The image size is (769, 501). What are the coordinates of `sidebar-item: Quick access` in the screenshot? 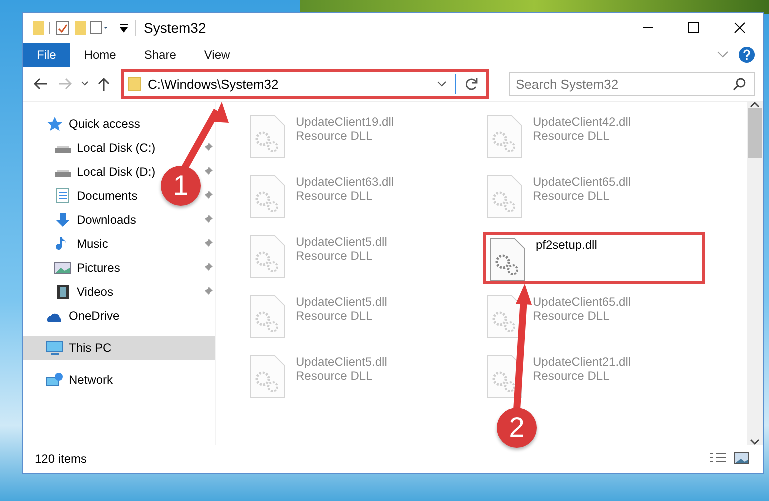 It's located at (119, 124).